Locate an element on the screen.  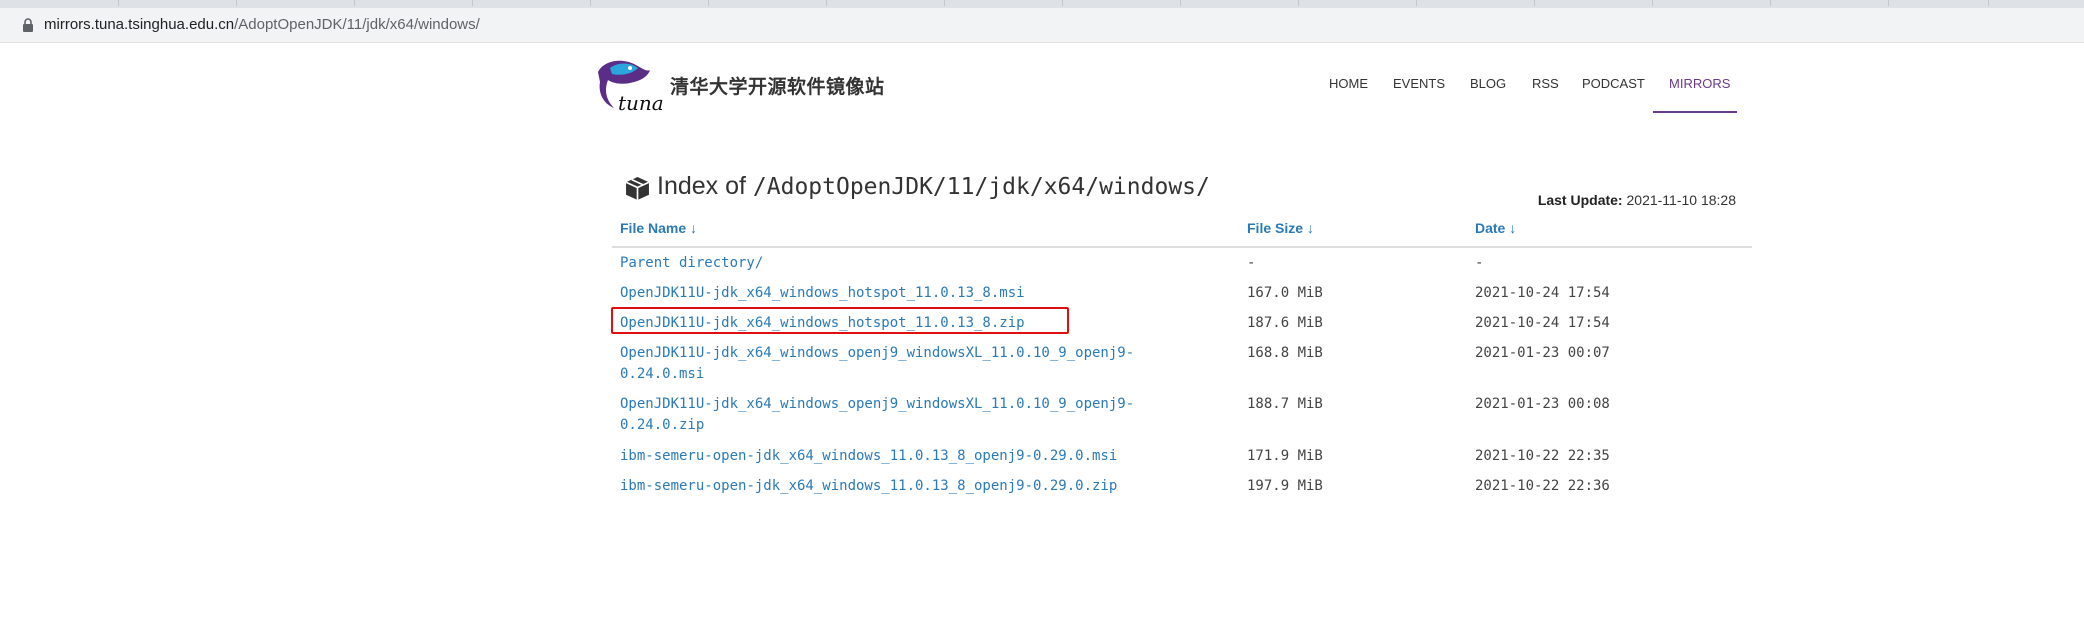
nav-rss: RSS is located at coordinates (1545, 83).